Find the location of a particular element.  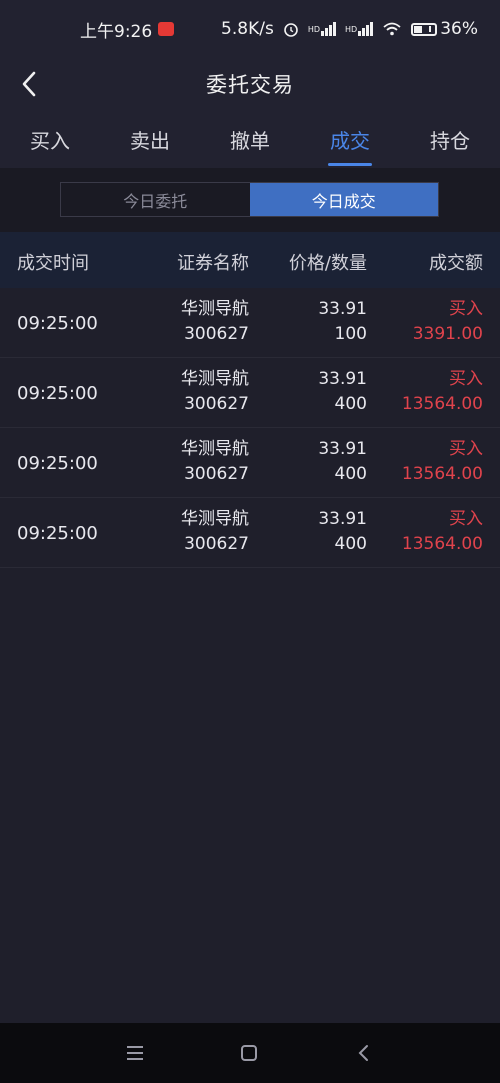

segment-today-orders: 今日委托 is located at coordinates (155, 199).